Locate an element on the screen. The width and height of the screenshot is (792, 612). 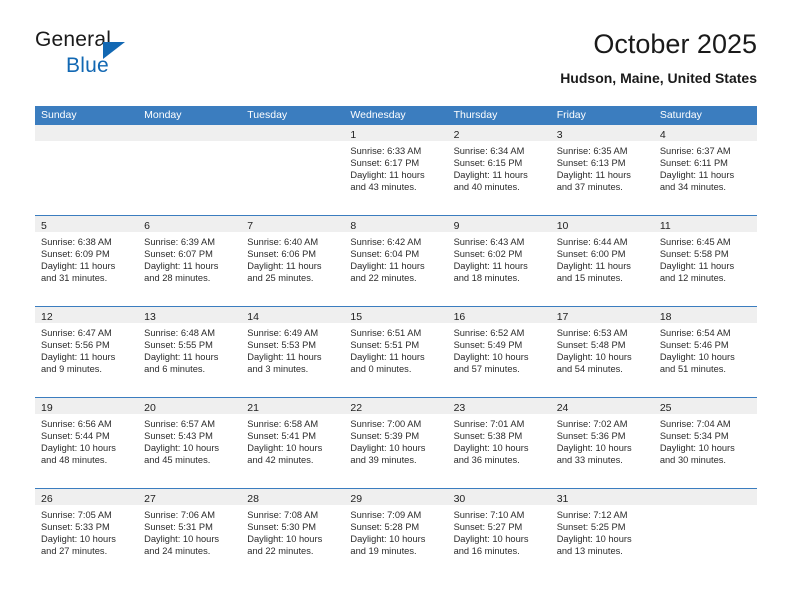
sunrise-text: Sunrise: 6:58 AM is located at coordinates (283, 424).